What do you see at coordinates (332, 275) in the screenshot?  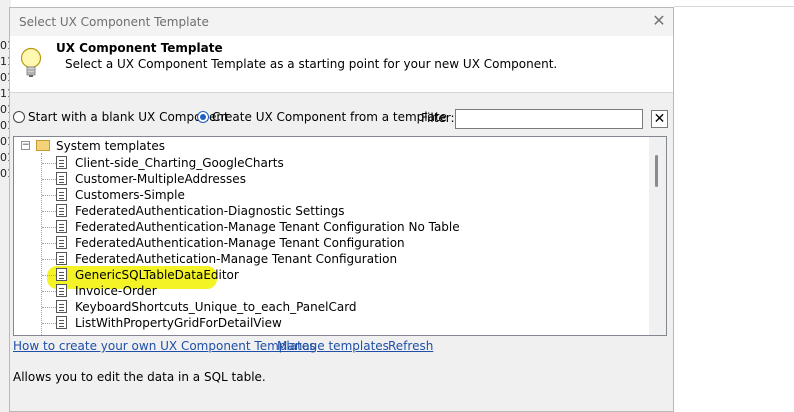 I see `tree-item: GenericSQLTableDataEditor` at bounding box center [332, 275].